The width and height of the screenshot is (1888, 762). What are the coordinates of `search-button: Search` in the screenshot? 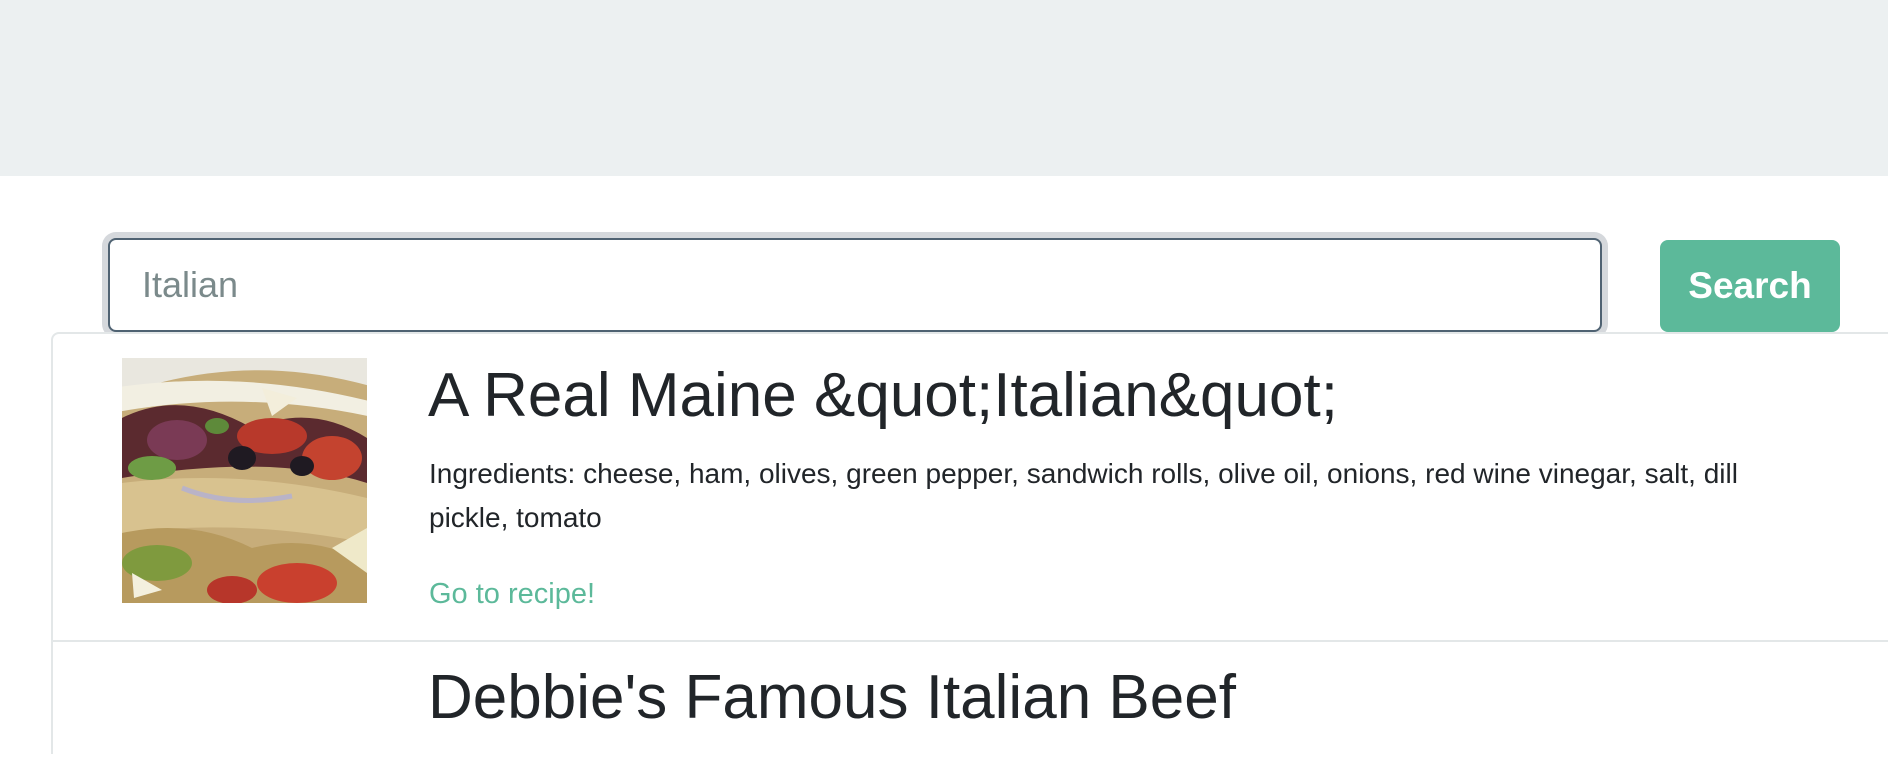 It's located at (1750, 286).